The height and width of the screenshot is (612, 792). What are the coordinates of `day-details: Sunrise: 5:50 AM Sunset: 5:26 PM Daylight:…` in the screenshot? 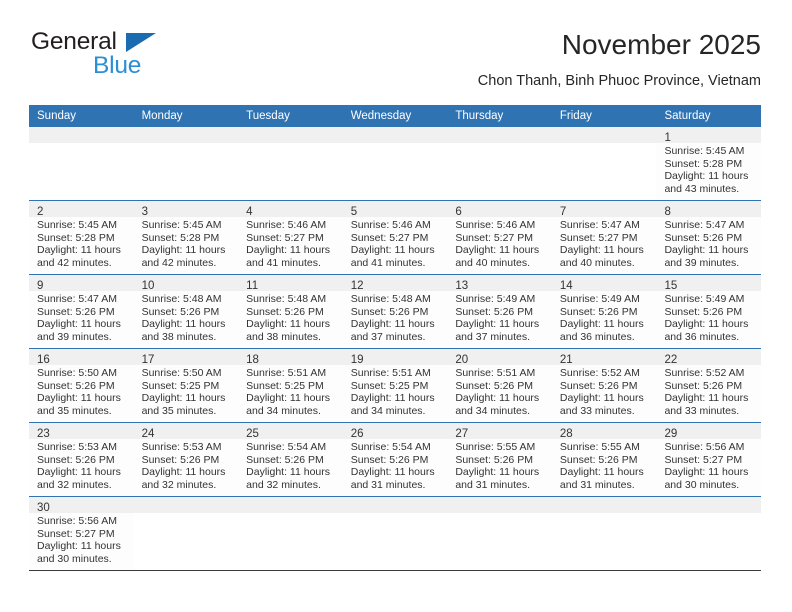 It's located at (81, 391).